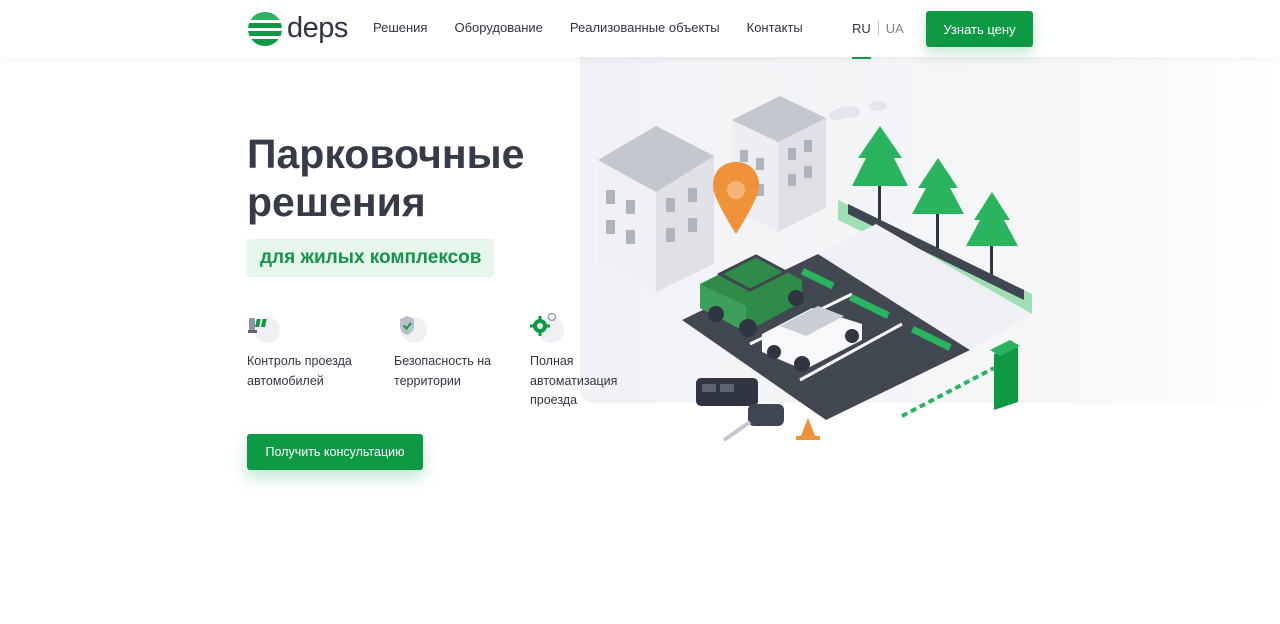 The image size is (1280, 624). I want to click on car-key-icon, so click(740, 410).